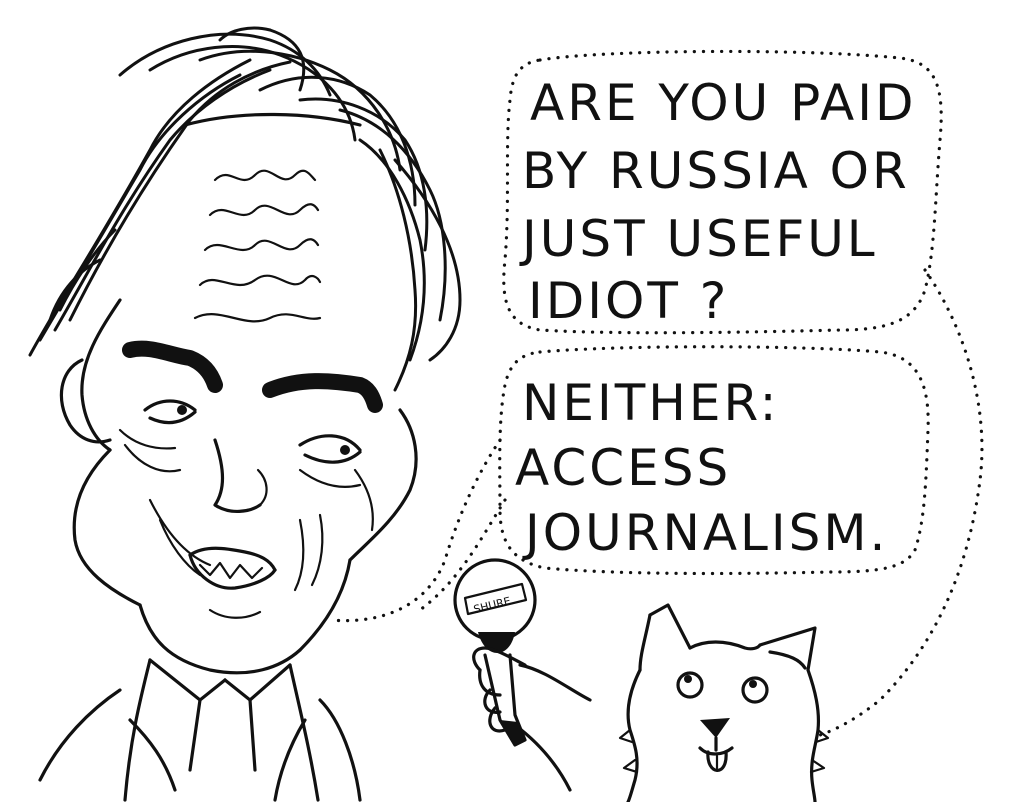 The image size is (1024, 802). Describe the element at coordinates (200, 730) in the screenshot. I see `man-collar` at that location.